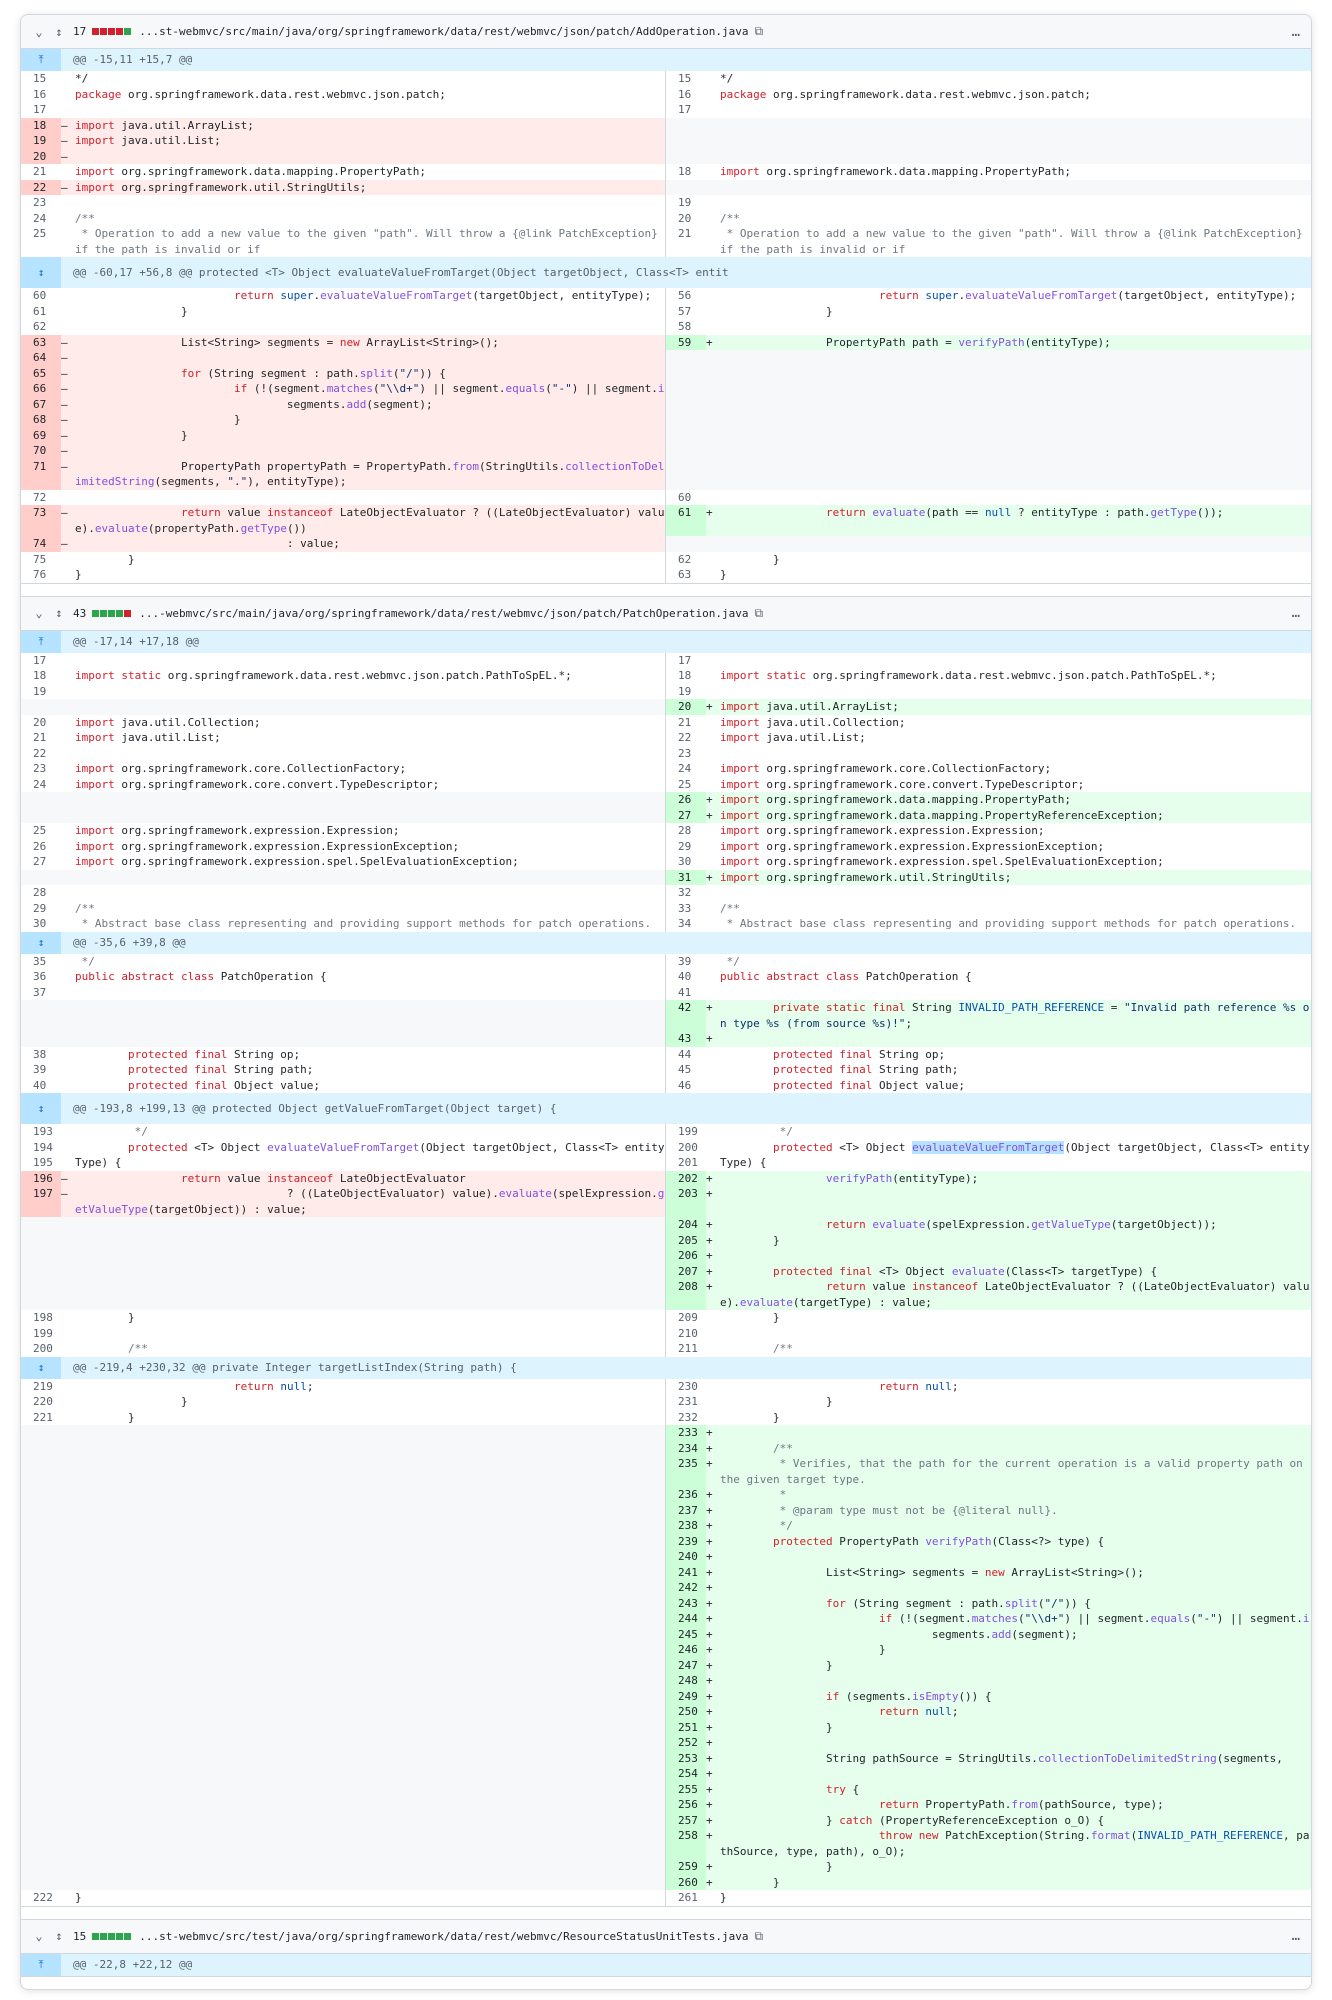 Image resolution: width=1332 pixels, height=2000 pixels. Describe the element at coordinates (686, 1256) in the screenshot. I see `line-number: 206` at that location.